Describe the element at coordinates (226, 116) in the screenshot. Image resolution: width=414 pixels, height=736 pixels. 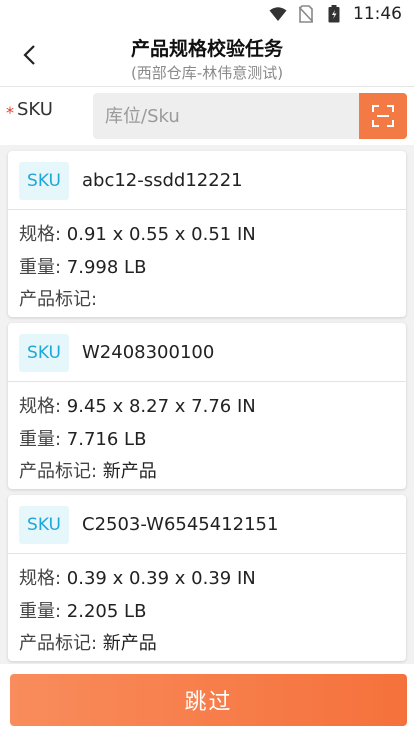
I see `sku-search-input` at that location.